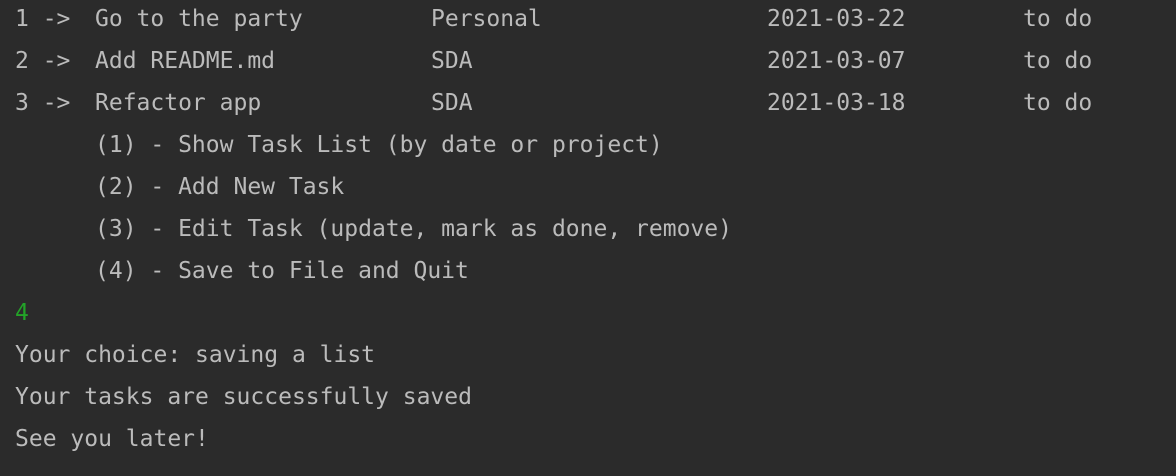 This screenshot has width=1176, height=476. I want to click on task-date: 2021-03-18, so click(836, 103).